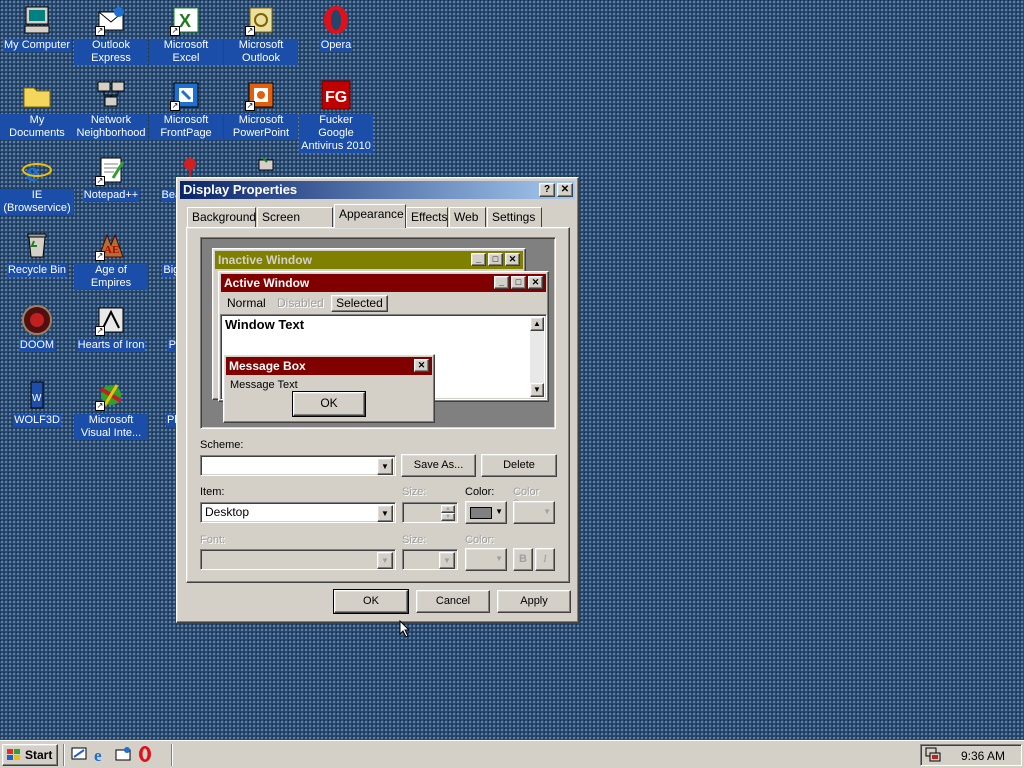 The width and height of the screenshot is (1024, 768). Describe the element at coordinates (212, 492) in the screenshot. I see `item-label: Item:` at that location.